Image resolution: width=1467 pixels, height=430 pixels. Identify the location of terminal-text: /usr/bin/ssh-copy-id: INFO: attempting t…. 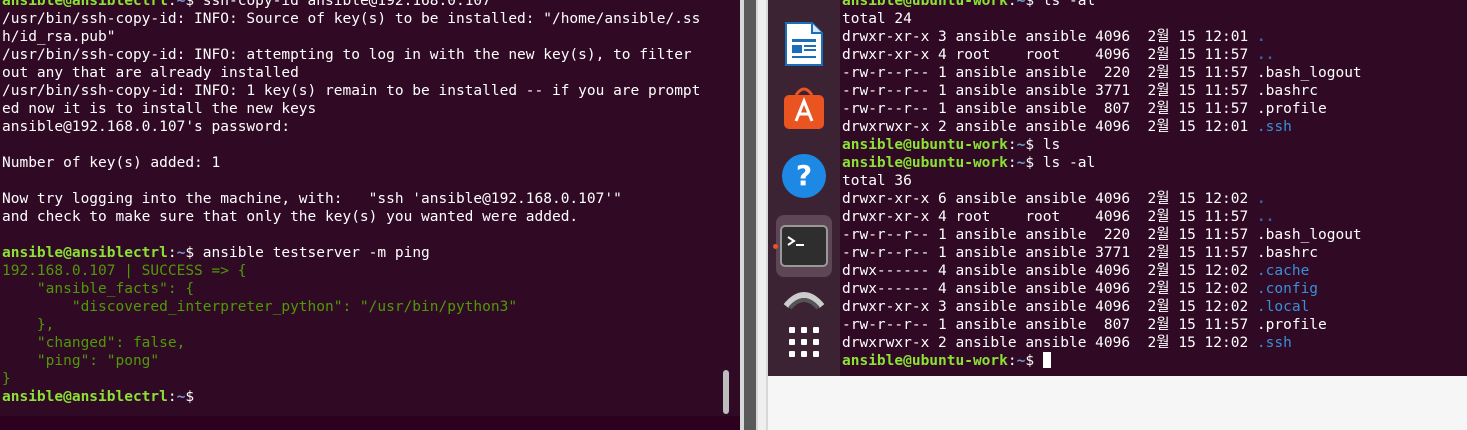
(347, 55).